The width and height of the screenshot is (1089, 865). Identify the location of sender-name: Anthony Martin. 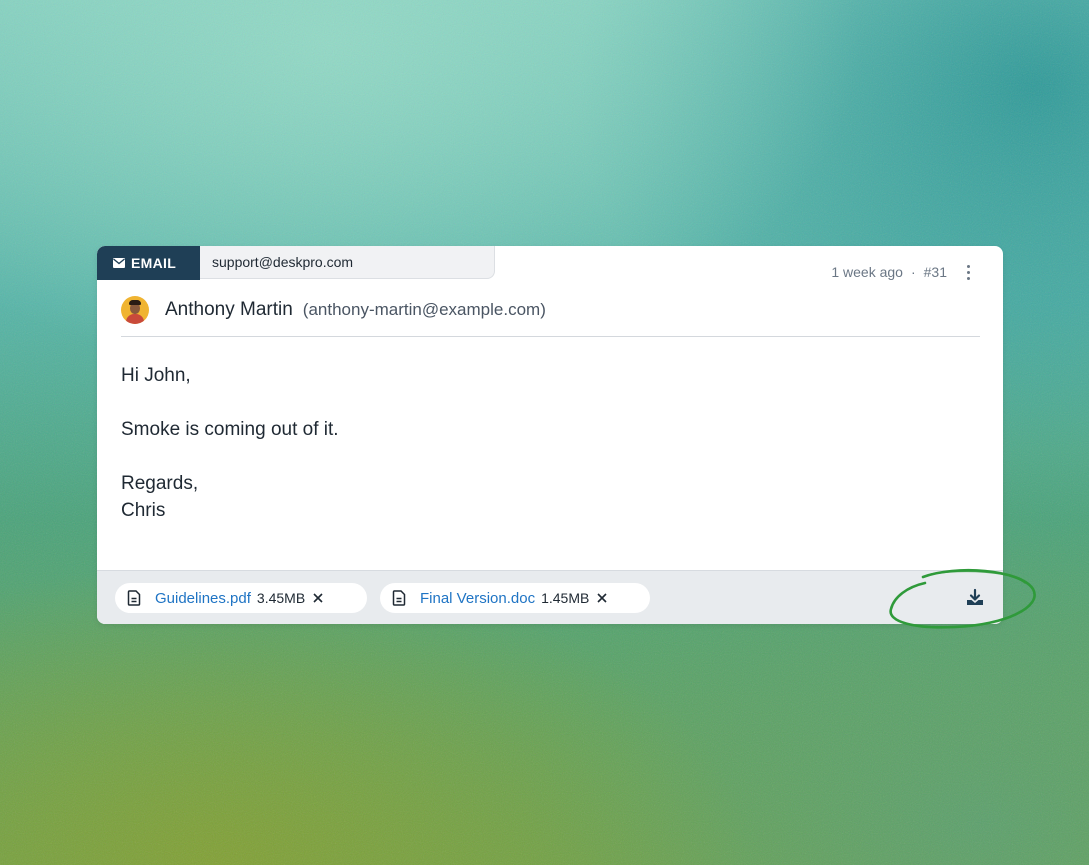
(229, 310).